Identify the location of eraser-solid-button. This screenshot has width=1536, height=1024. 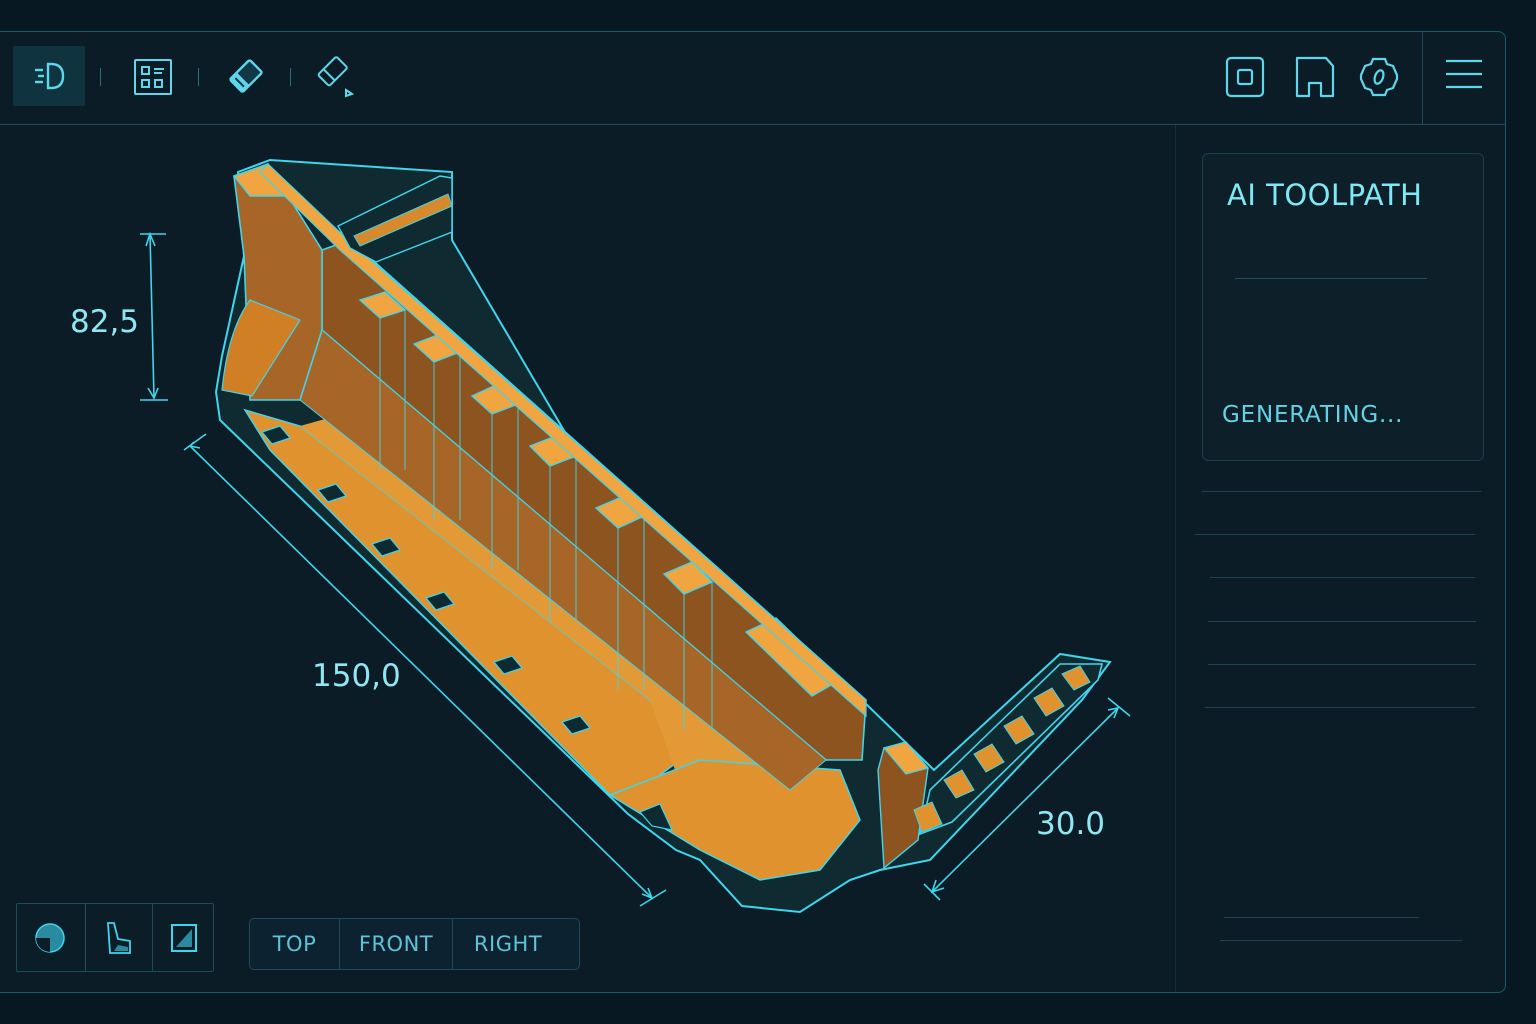
(246, 76).